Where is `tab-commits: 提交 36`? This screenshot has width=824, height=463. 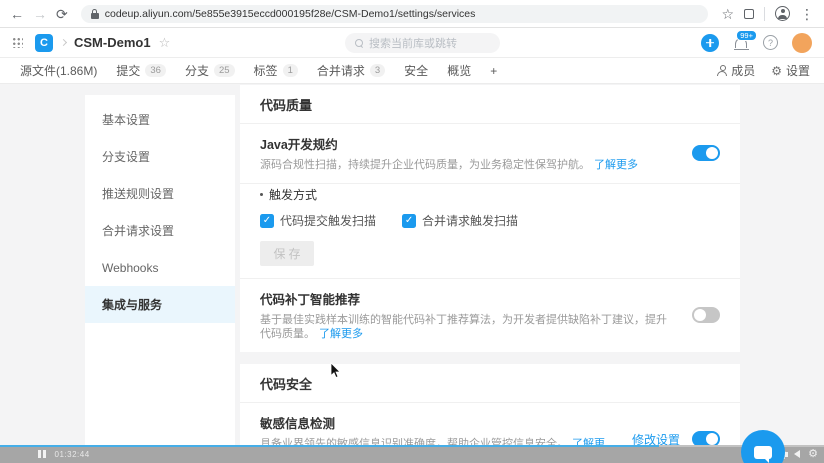 tab-commits: 提交 36 is located at coordinates (141, 70).